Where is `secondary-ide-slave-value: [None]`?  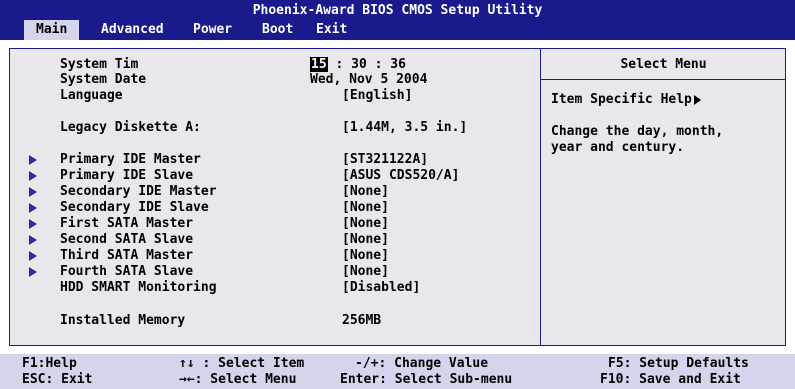
secondary-ide-slave-value: [None] is located at coordinates (365, 207).